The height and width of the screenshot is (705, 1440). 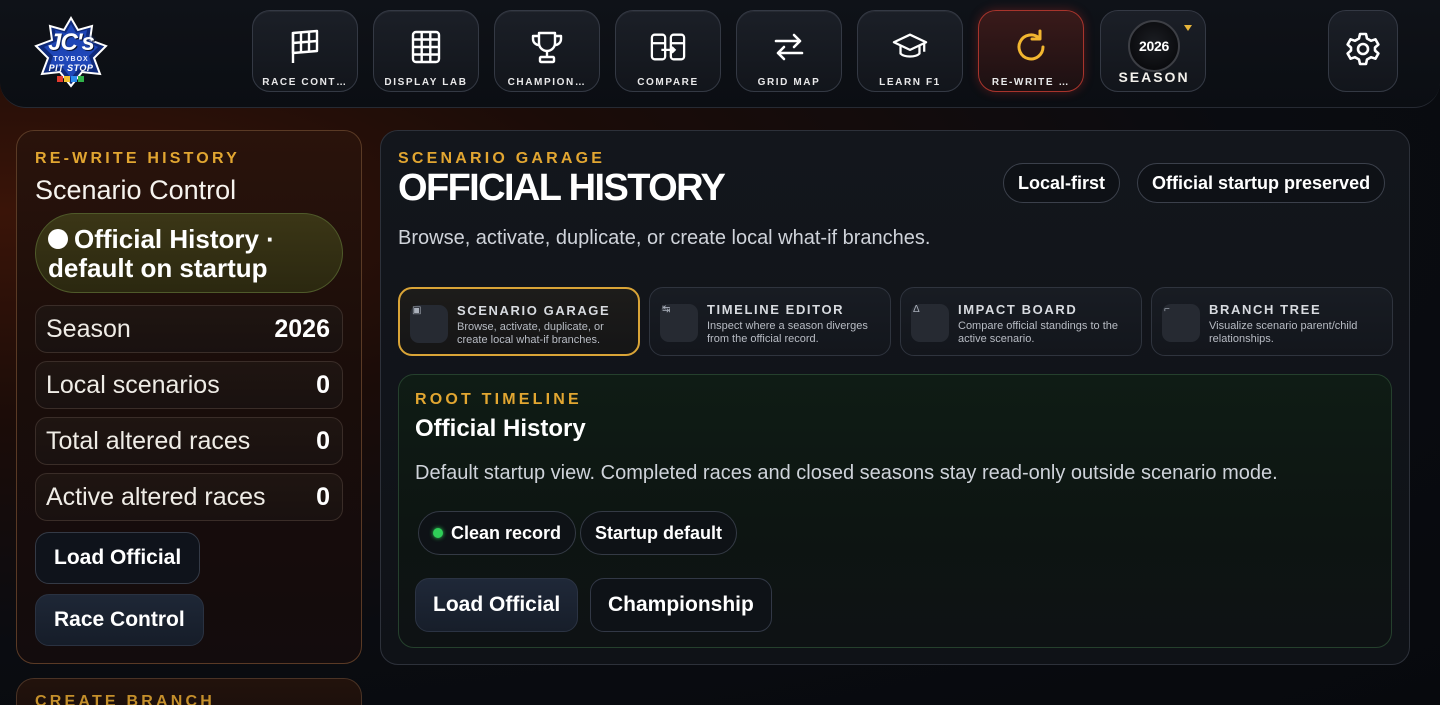 I want to click on nav-label: DISPLAY LAB, so click(x=426, y=82).